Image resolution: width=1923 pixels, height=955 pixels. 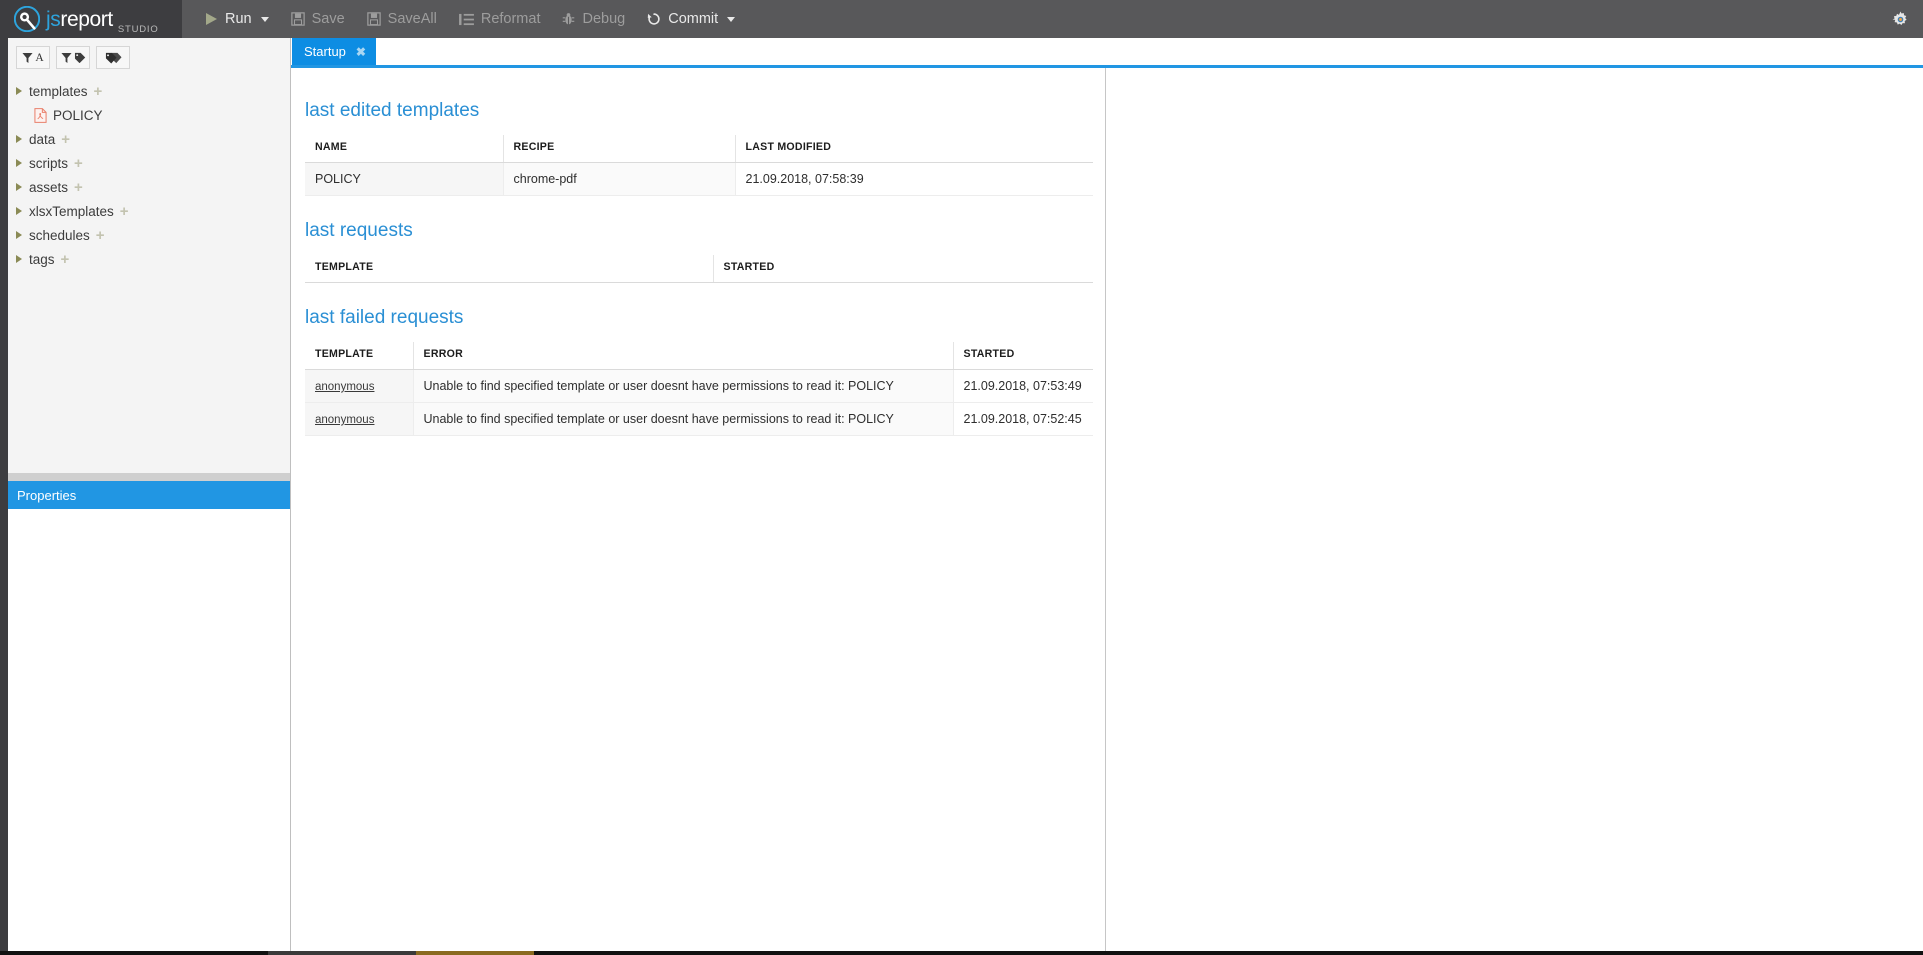 What do you see at coordinates (604, 19) in the screenshot?
I see `debug-label: Debug` at bounding box center [604, 19].